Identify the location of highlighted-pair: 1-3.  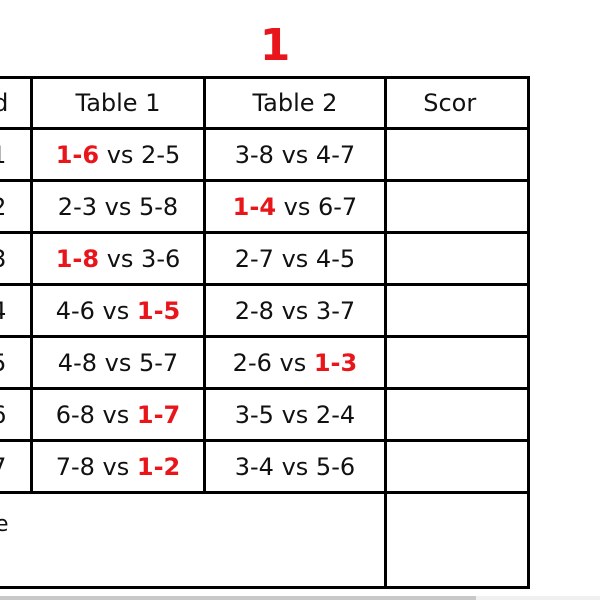
(335, 362).